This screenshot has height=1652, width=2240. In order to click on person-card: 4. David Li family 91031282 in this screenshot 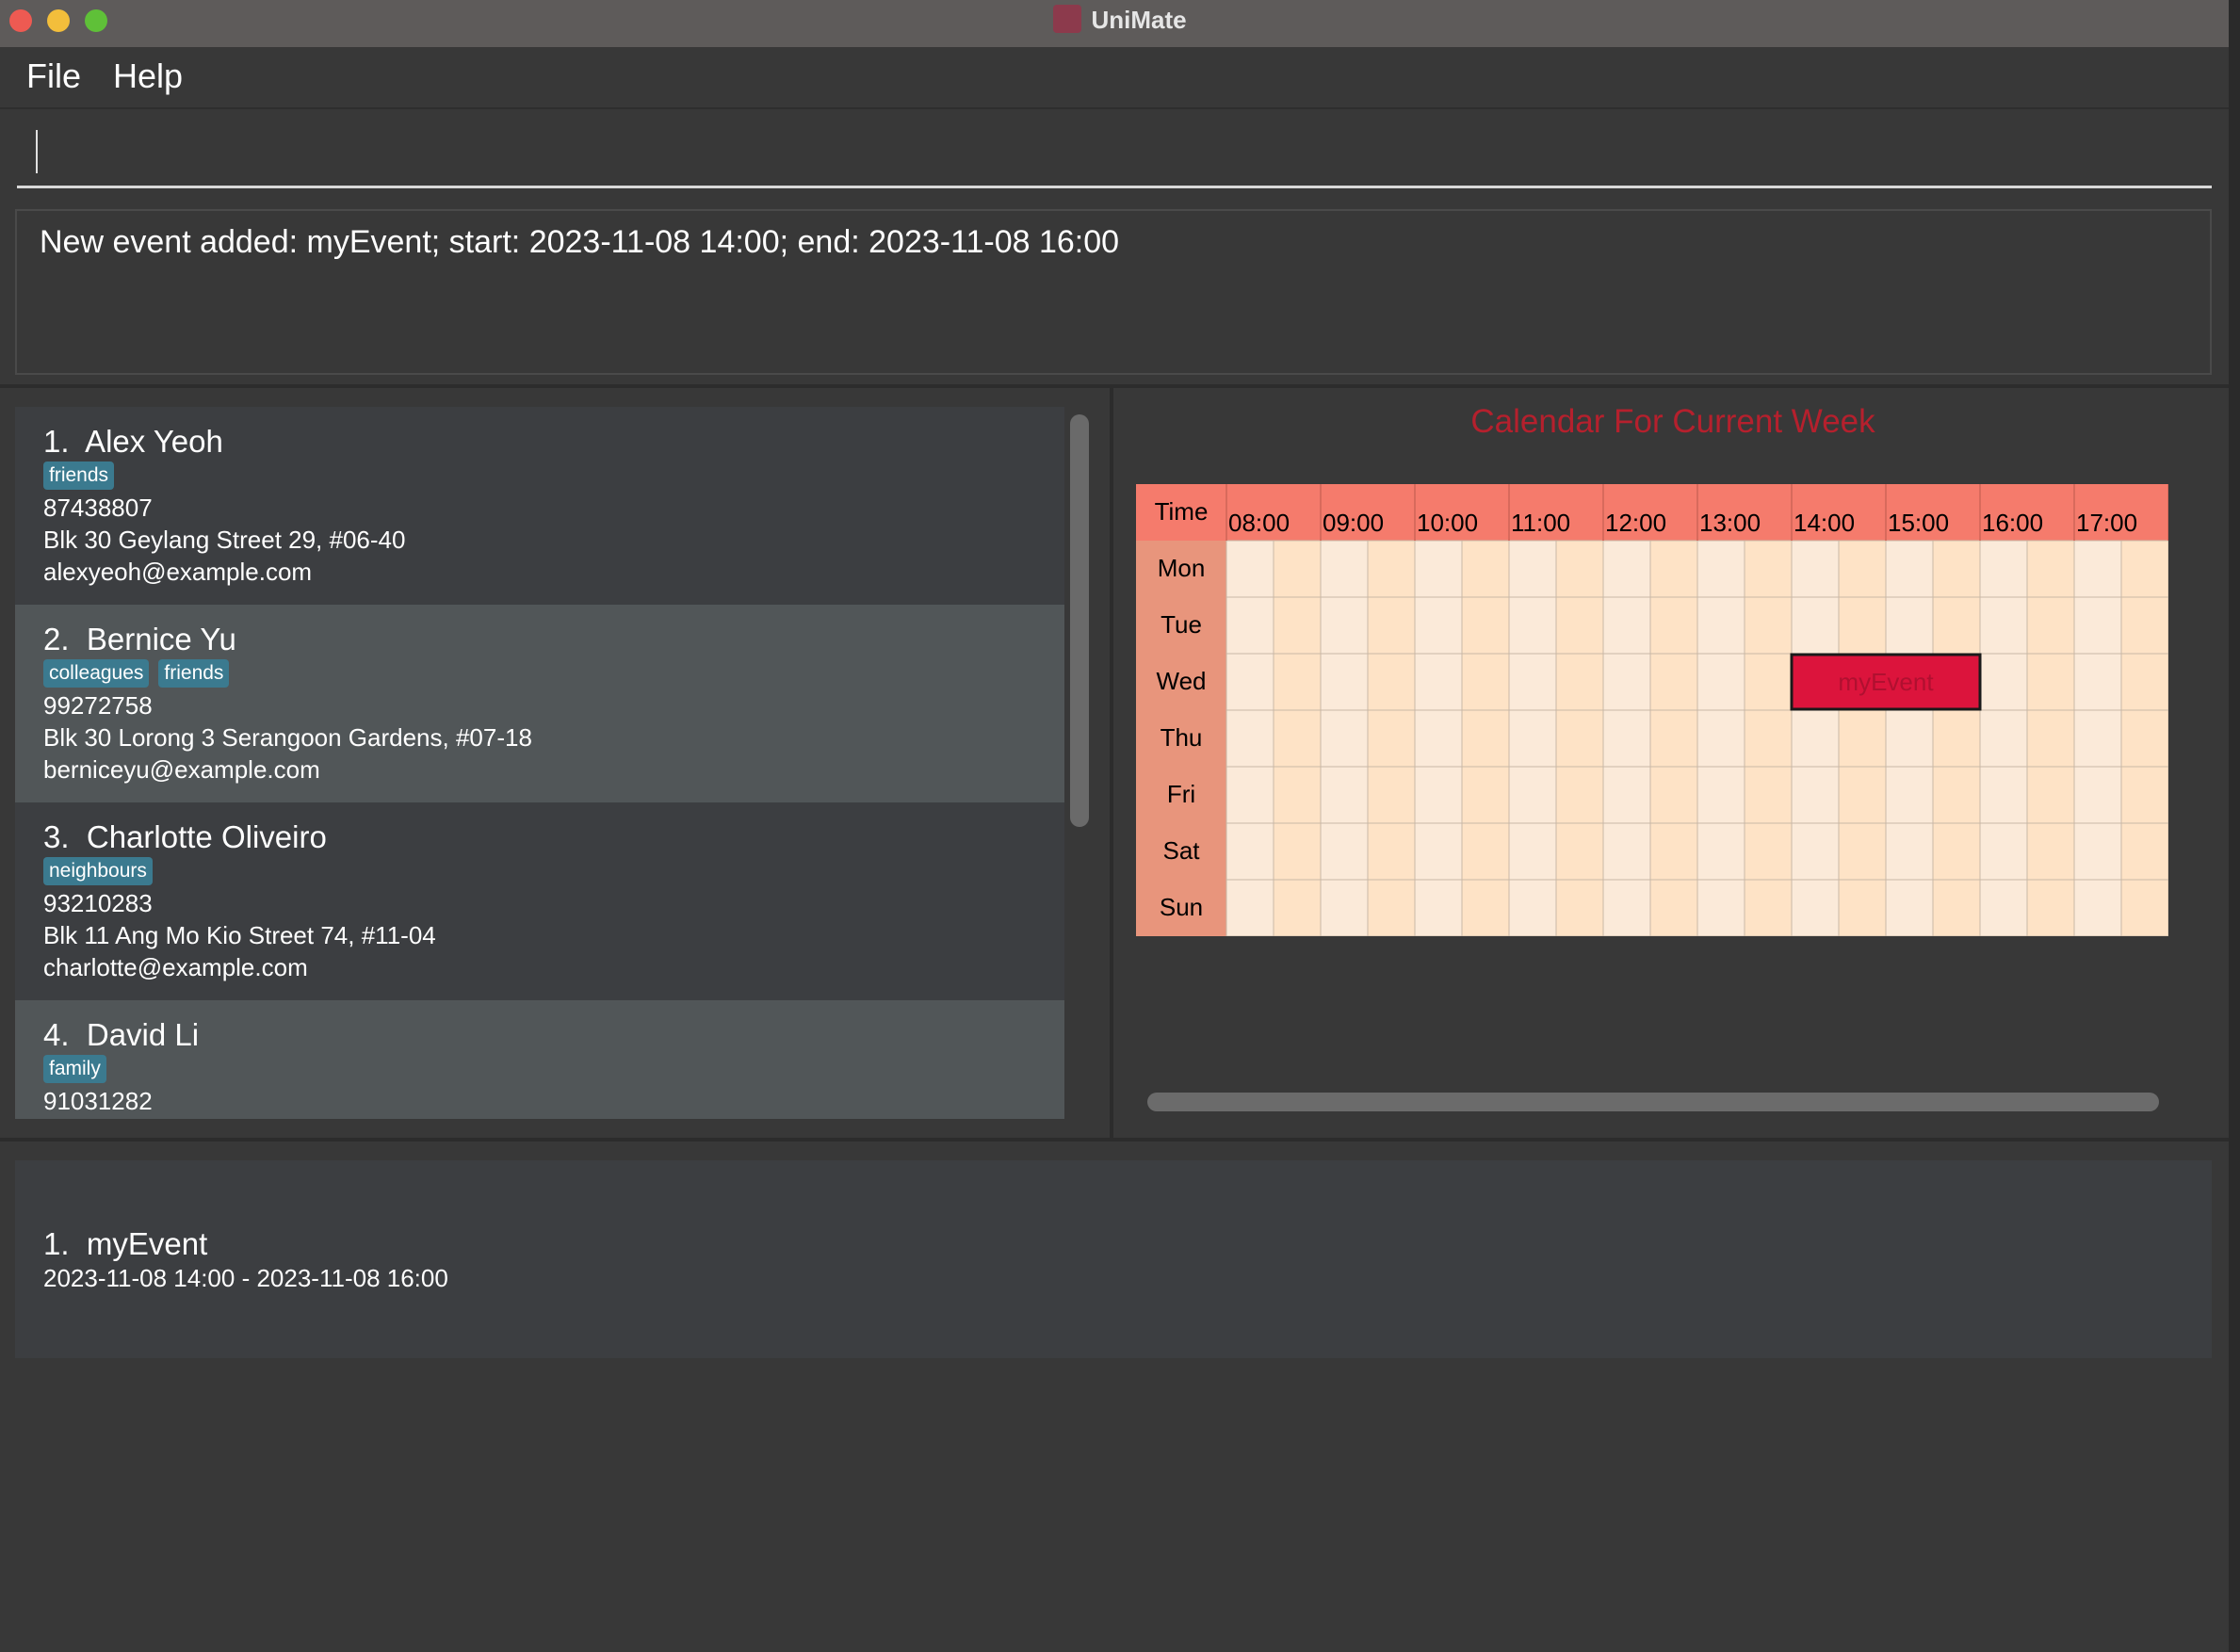, I will do `click(539, 1060)`.